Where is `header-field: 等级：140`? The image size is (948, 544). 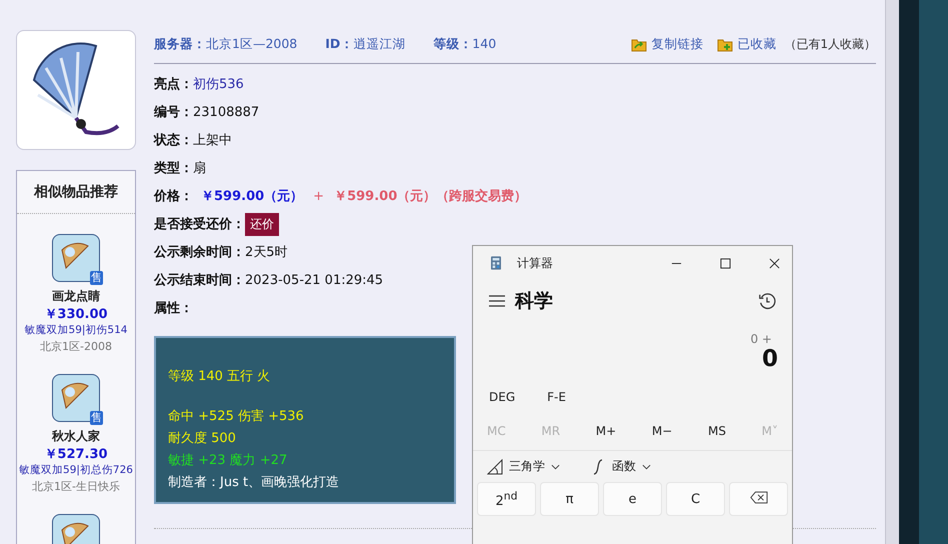
header-field: 等级：140 is located at coordinates (464, 44).